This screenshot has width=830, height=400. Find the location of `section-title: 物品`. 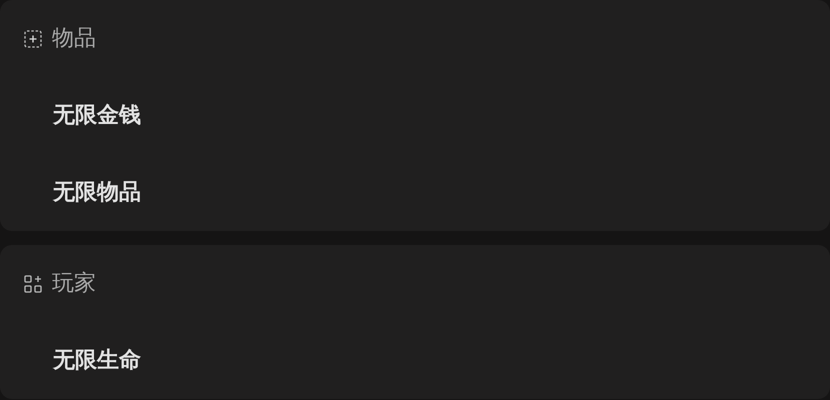

section-title: 物品 is located at coordinates (74, 39).